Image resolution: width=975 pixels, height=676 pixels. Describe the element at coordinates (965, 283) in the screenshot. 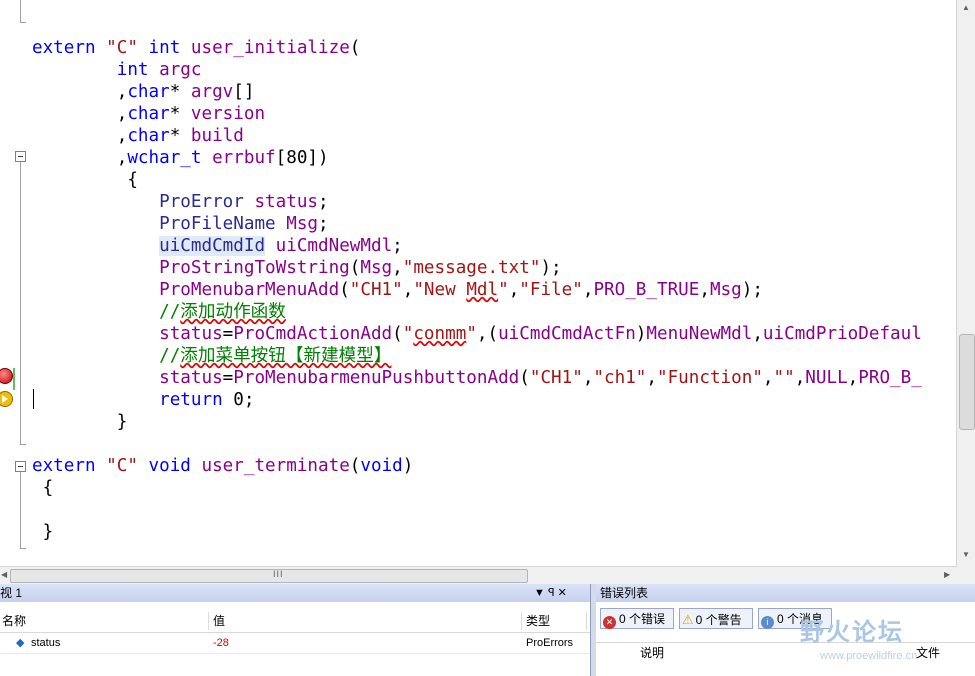

I see `vertical-scrollbar: ▲ ▼` at that location.